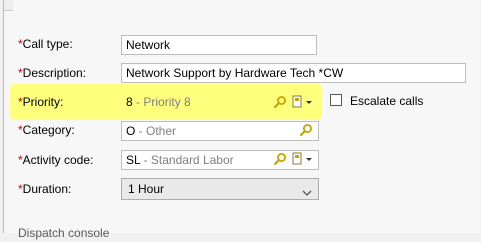  What do you see at coordinates (280, 102) in the screenshot?
I see `priority-search-icon` at bounding box center [280, 102].